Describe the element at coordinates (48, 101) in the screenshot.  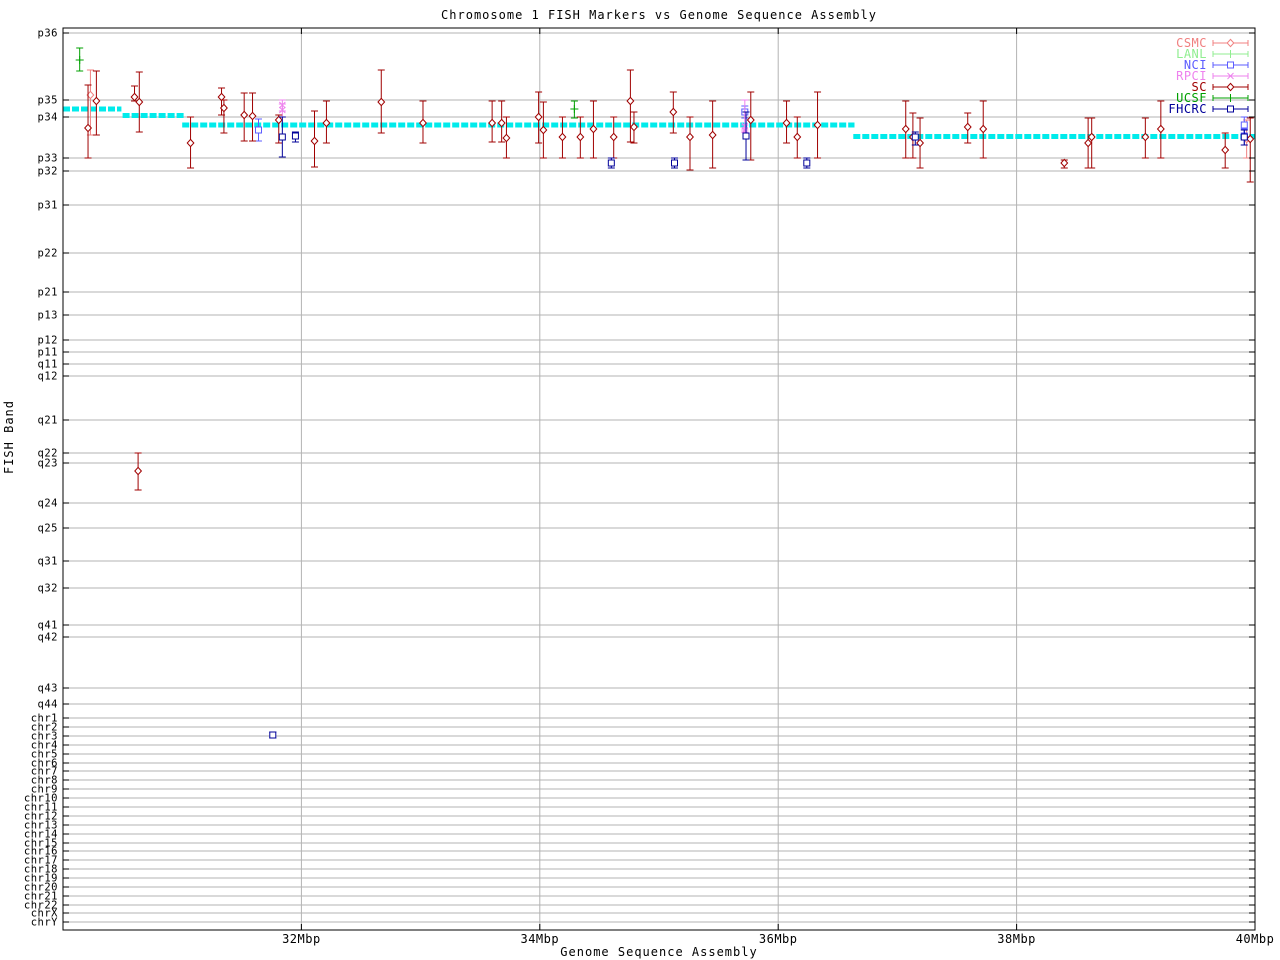
I see `svg-text: p35` at that location.